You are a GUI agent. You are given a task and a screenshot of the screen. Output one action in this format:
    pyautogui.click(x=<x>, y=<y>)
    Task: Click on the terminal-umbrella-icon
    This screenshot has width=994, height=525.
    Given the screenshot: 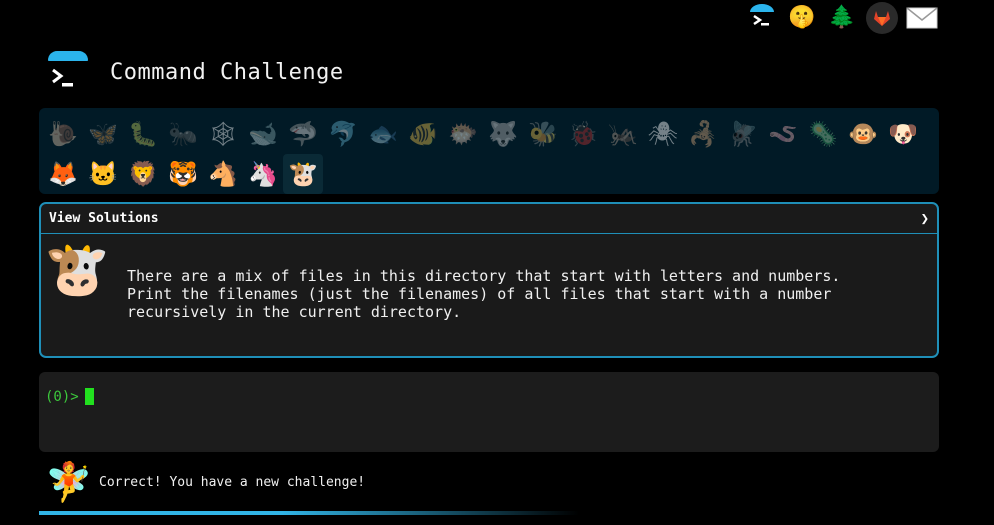 What is the action you would take?
    pyautogui.click(x=762, y=18)
    